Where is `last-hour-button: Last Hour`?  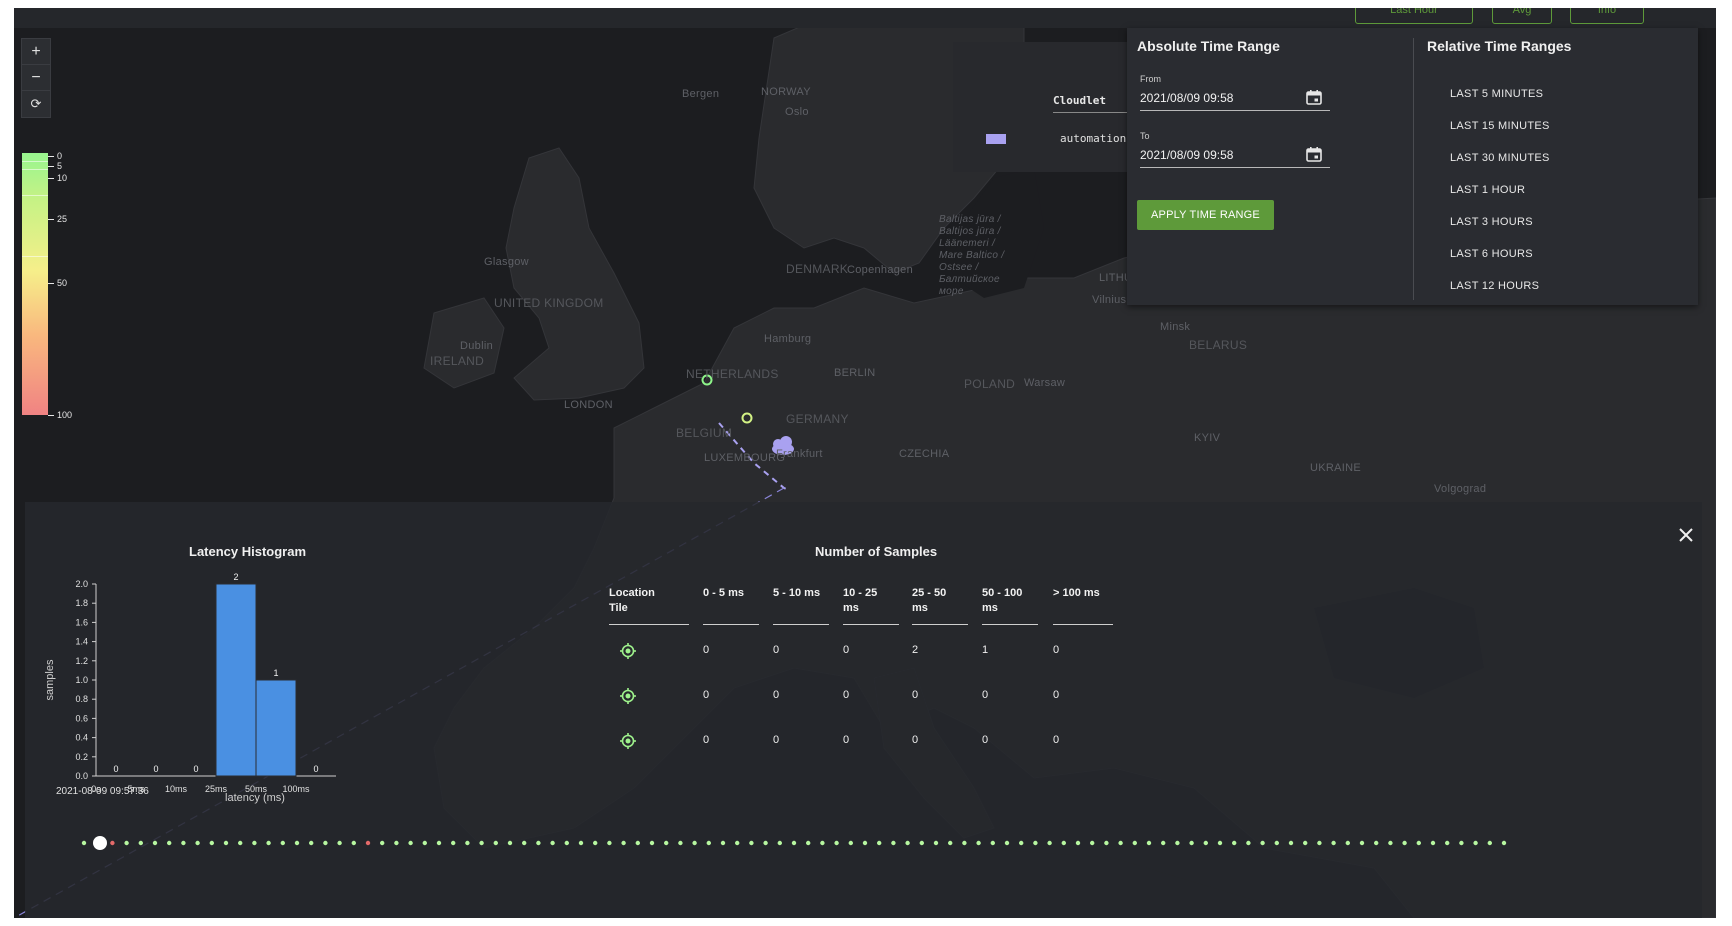 last-hour-button: Last Hour is located at coordinates (1414, 16).